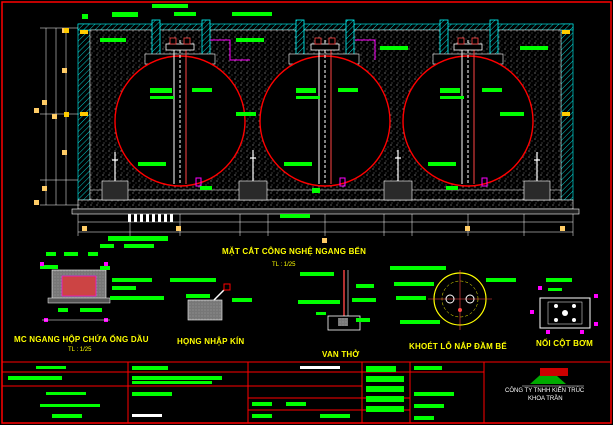 The height and width of the screenshot is (425, 613). I want to click on main-section-scale: TL : 1/25, so click(284, 265).